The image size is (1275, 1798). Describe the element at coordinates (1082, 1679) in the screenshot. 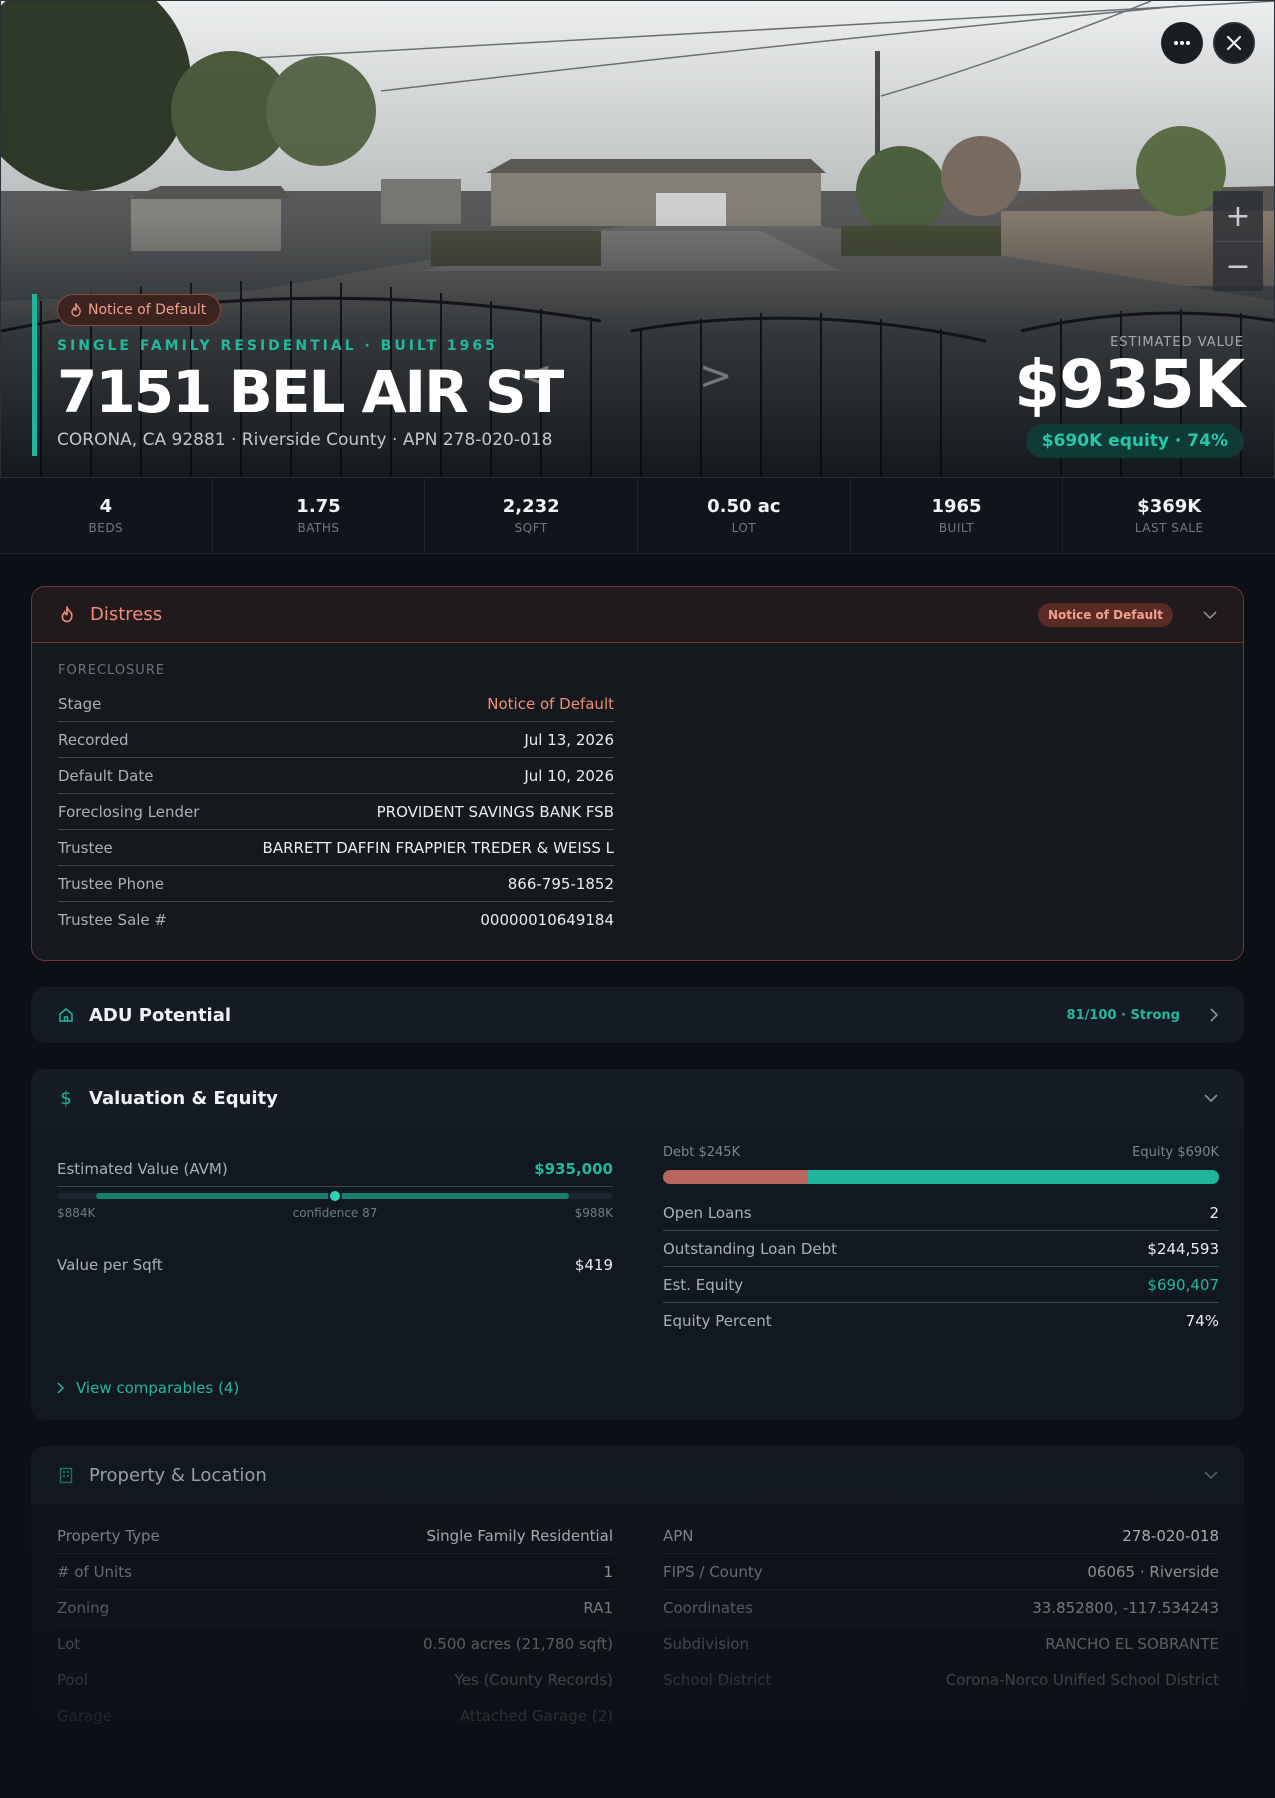

I see `property-value: Corona-Norco Unified School District` at that location.